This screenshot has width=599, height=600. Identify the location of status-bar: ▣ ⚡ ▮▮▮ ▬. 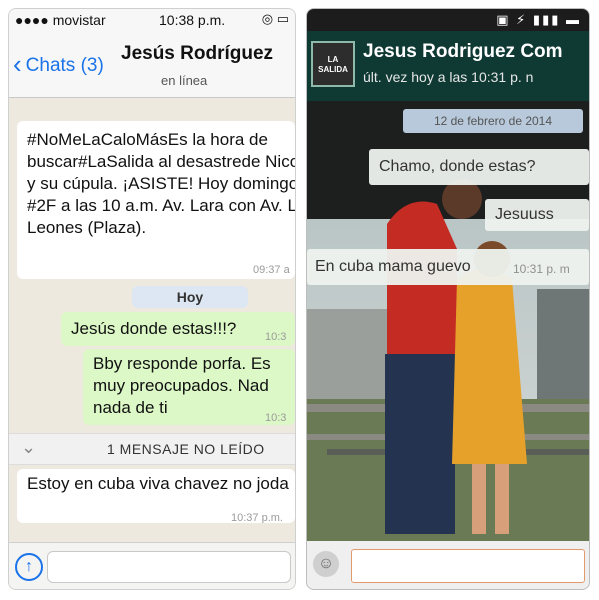
(448, 20).